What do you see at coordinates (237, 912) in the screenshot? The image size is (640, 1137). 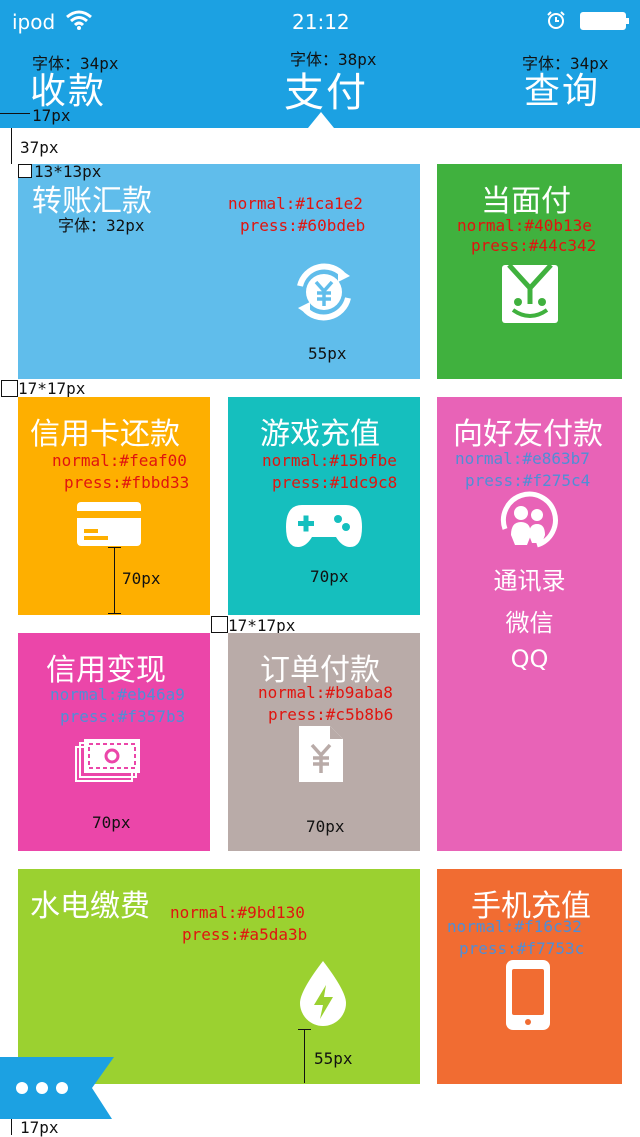 I see `tile-utility-normal: normal:#9bd130` at bounding box center [237, 912].